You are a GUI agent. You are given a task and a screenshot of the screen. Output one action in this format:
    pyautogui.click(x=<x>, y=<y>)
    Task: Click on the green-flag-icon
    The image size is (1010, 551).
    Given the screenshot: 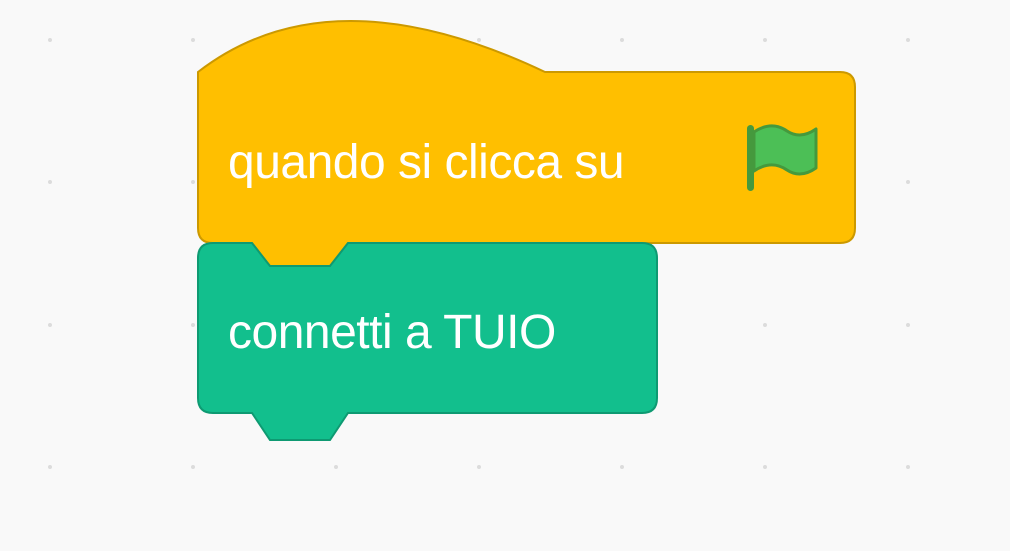 What is the action you would take?
    pyautogui.click(x=781, y=158)
    